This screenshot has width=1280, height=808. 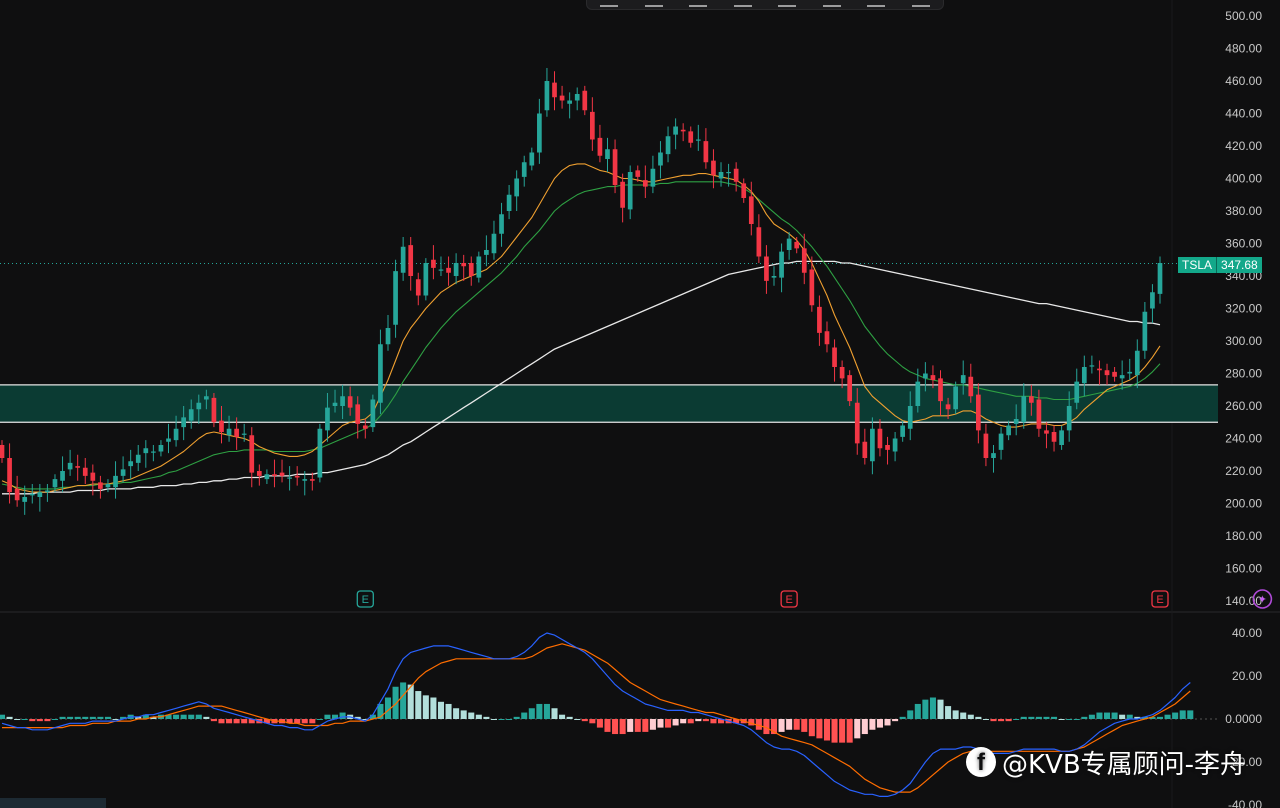 I want to click on price-tick-label: 220.00, so click(x=1243, y=471).